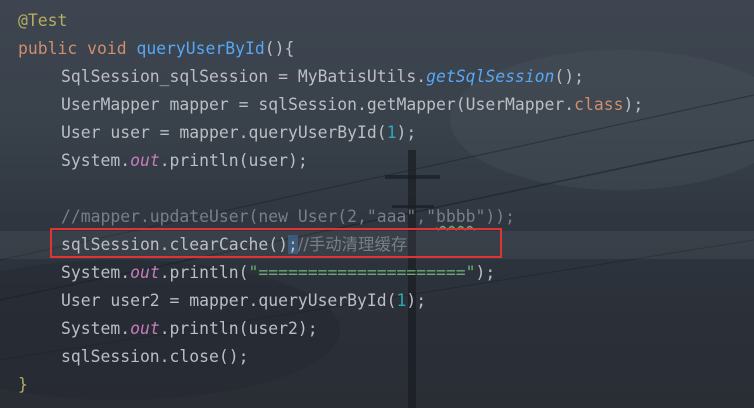 Image resolution: width=754 pixels, height=408 pixels. I want to click on code-line-print-user: System.out.println(user);, so click(184, 160).